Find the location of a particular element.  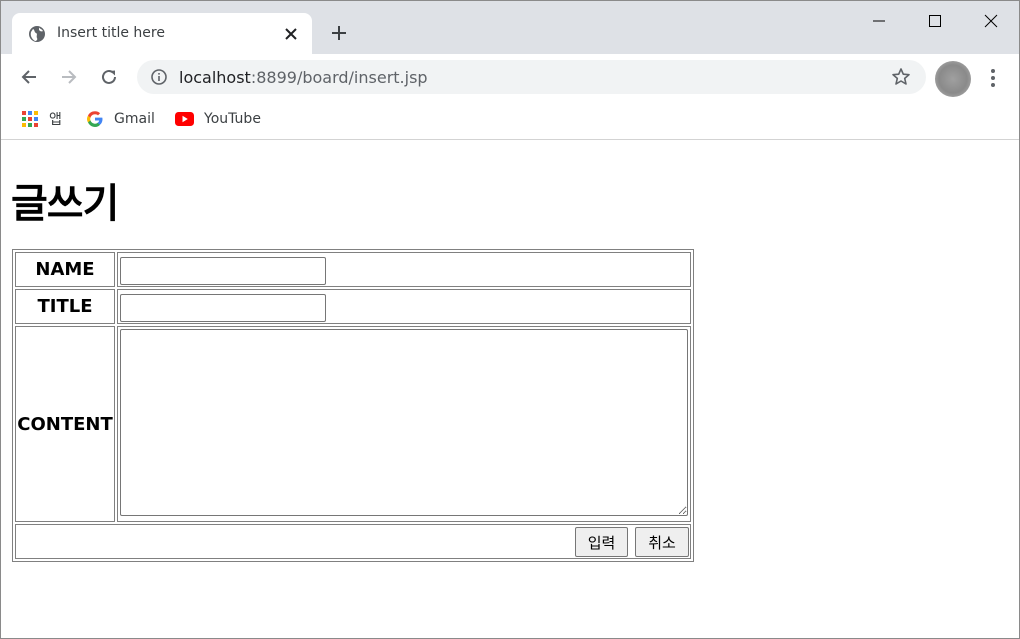

url-text: localhost:8899/board/insert.jsp is located at coordinates (303, 77).